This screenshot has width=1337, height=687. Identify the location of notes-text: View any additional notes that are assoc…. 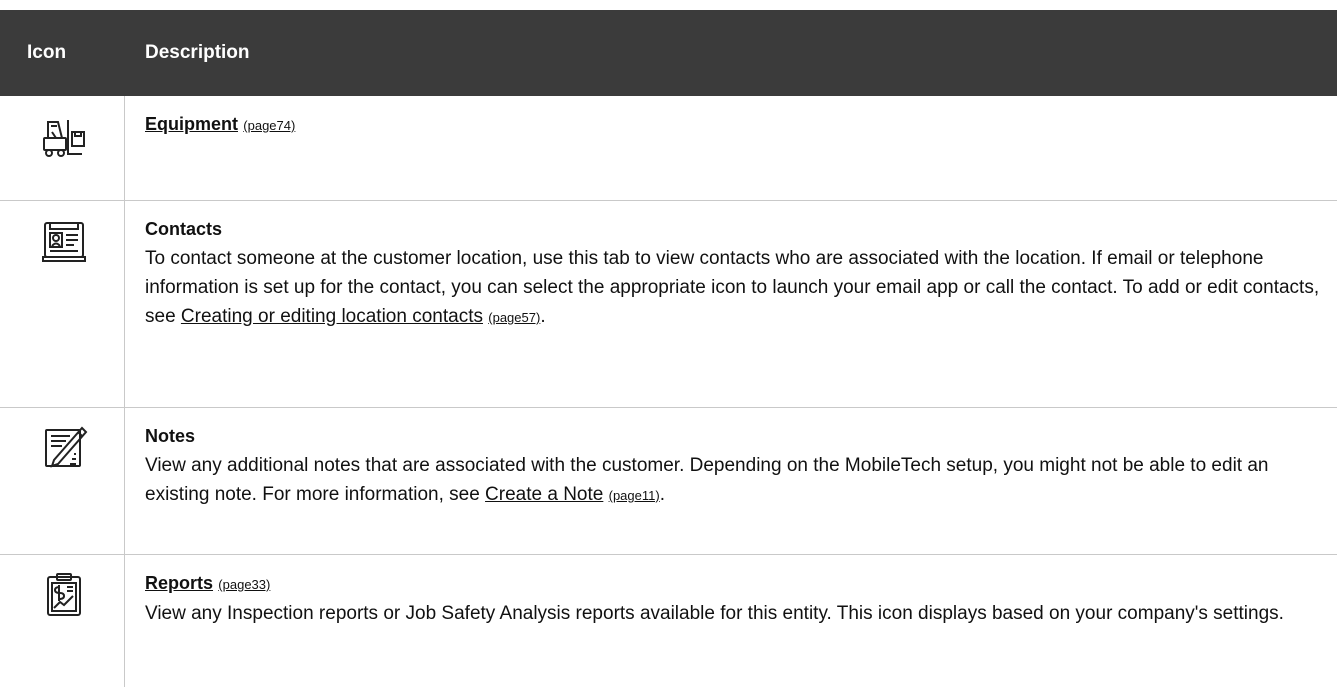
(707, 480).